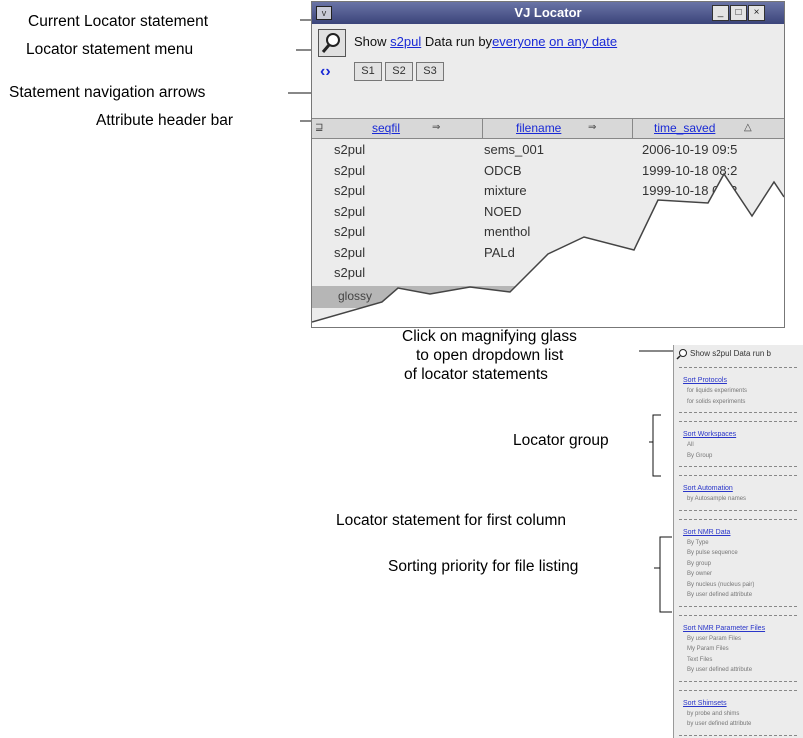 This screenshot has width=803, height=738. What do you see at coordinates (708, 649) in the screenshot?
I see `dropdown-item: My Param Files` at bounding box center [708, 649].